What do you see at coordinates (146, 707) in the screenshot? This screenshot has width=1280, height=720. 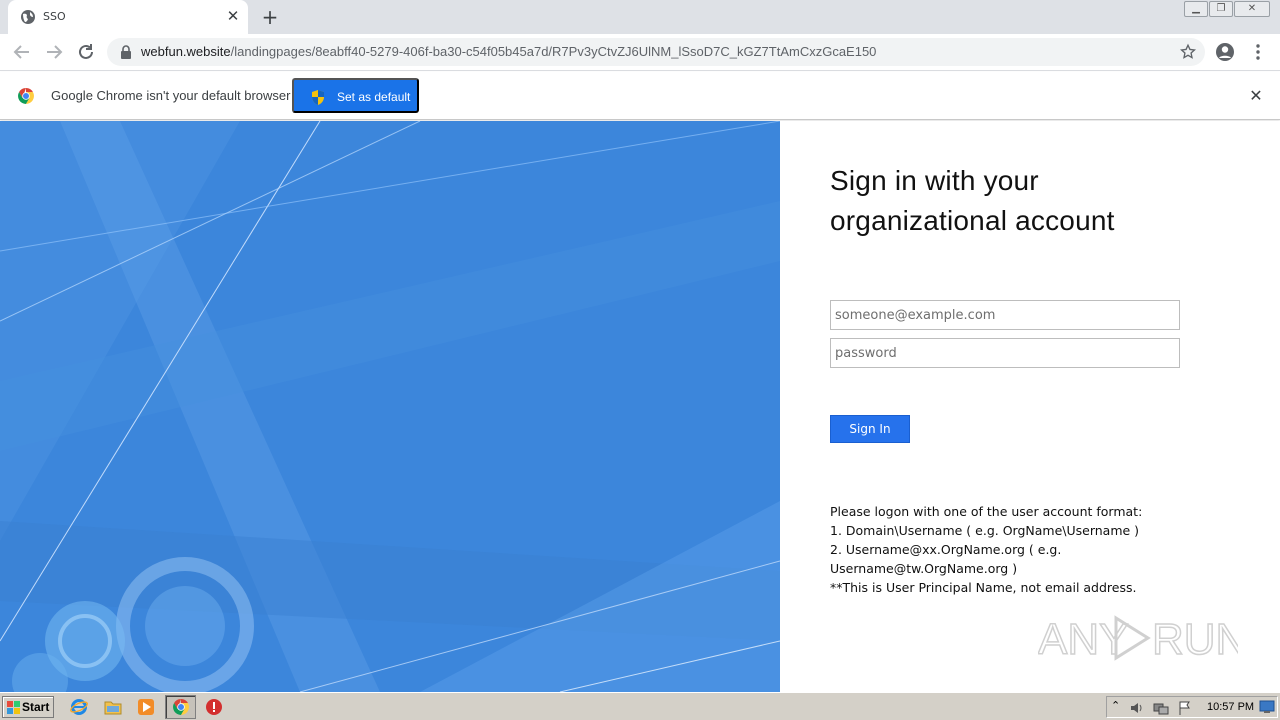 I see `media-player-icon` at bounding box center [146, 707].